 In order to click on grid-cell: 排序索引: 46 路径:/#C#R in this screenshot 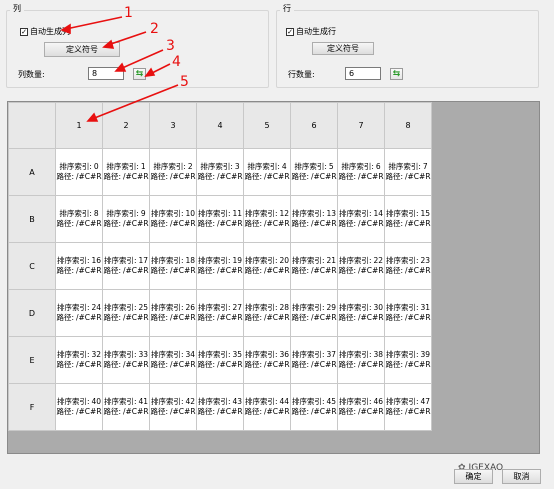, I will do `click(361, 407)`.